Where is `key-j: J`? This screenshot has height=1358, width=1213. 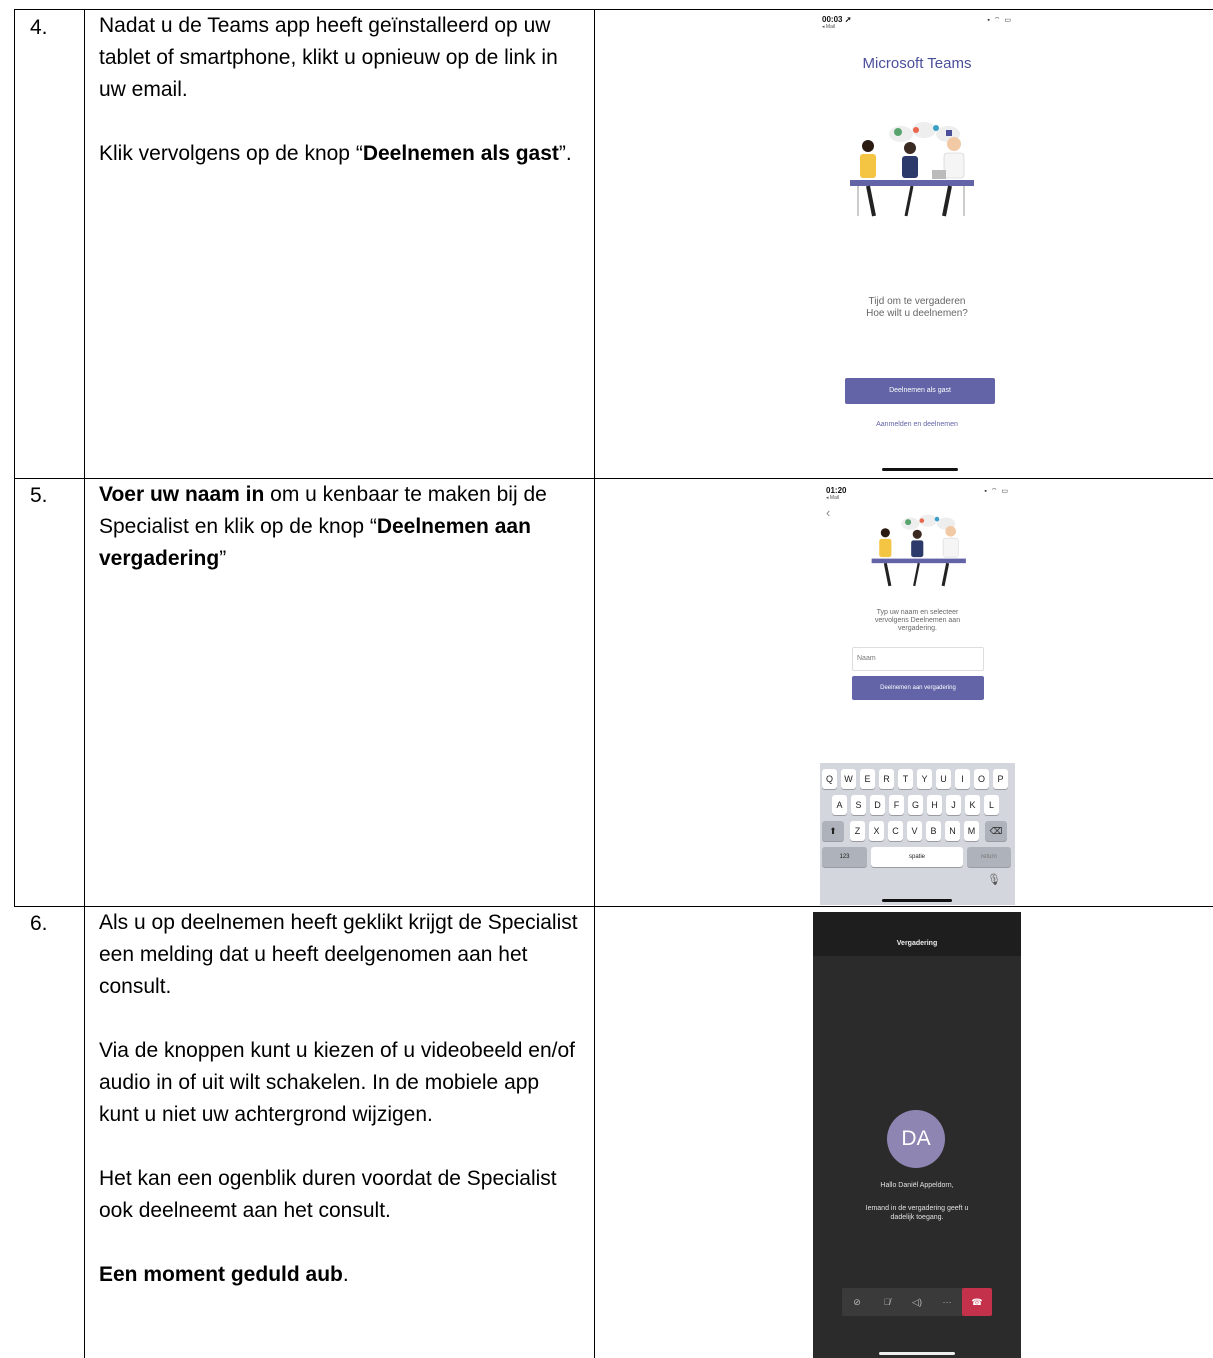
key-j: J is located at coordinates (953, 805).